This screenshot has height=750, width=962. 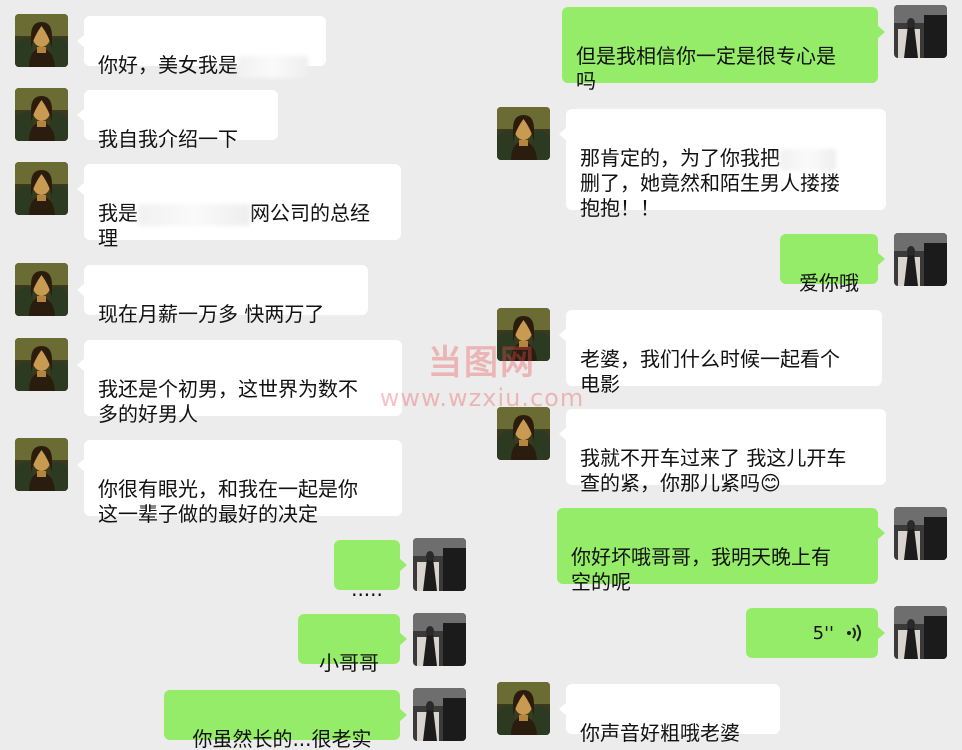 What do you see at coordinates (177, 120) in the screenshot?
I see `message-bubble: 我自我介绍一下` at bounding box center [177, 120].